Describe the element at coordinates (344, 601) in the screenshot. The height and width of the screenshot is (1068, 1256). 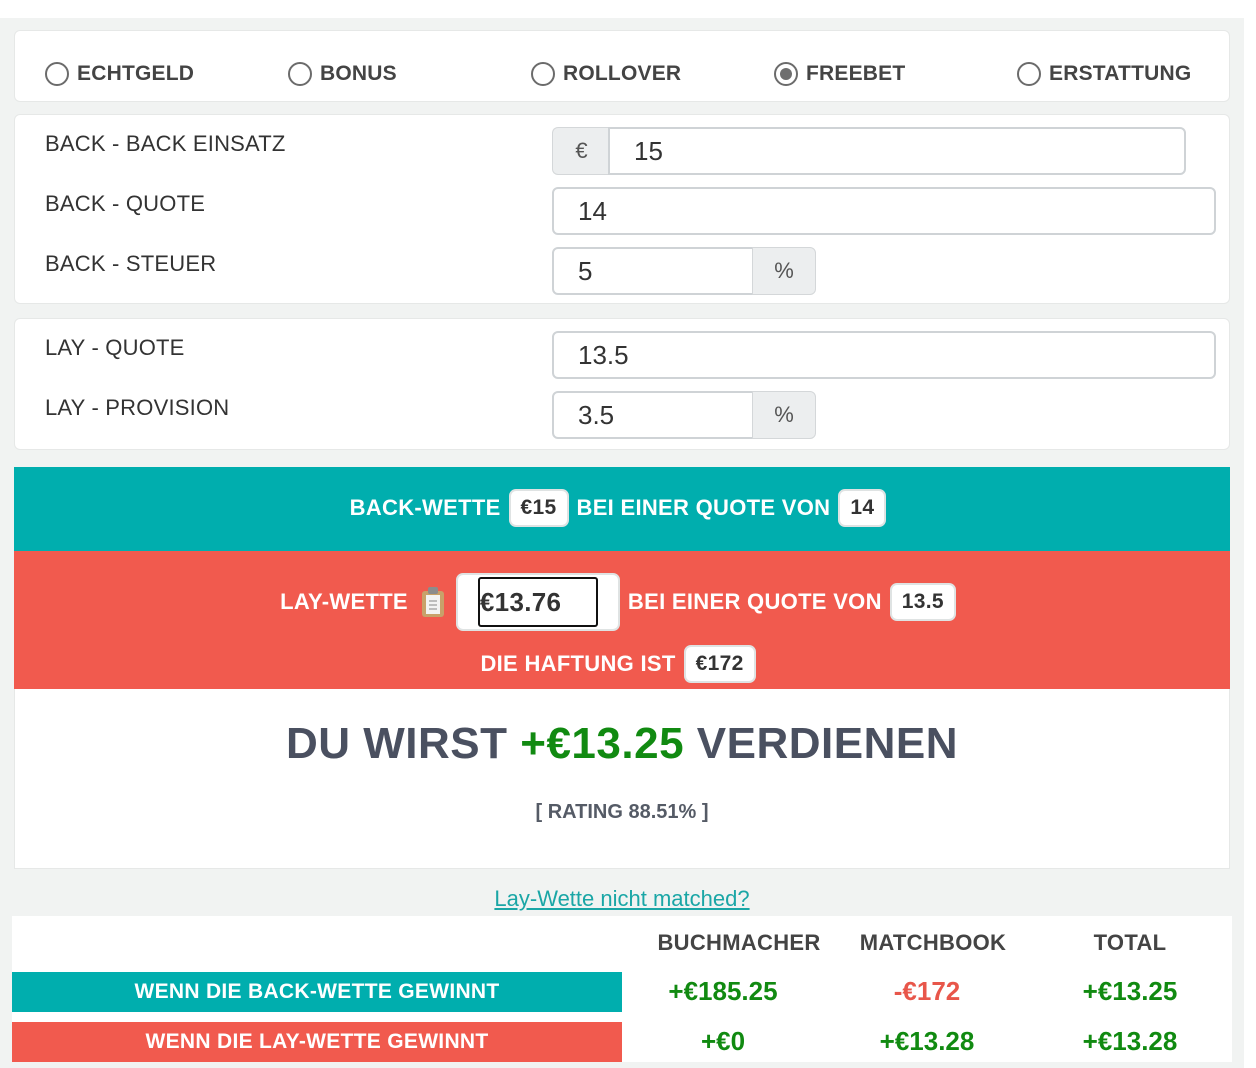
I see `lay-bet-prefix: LAY-WETTE` at that location.